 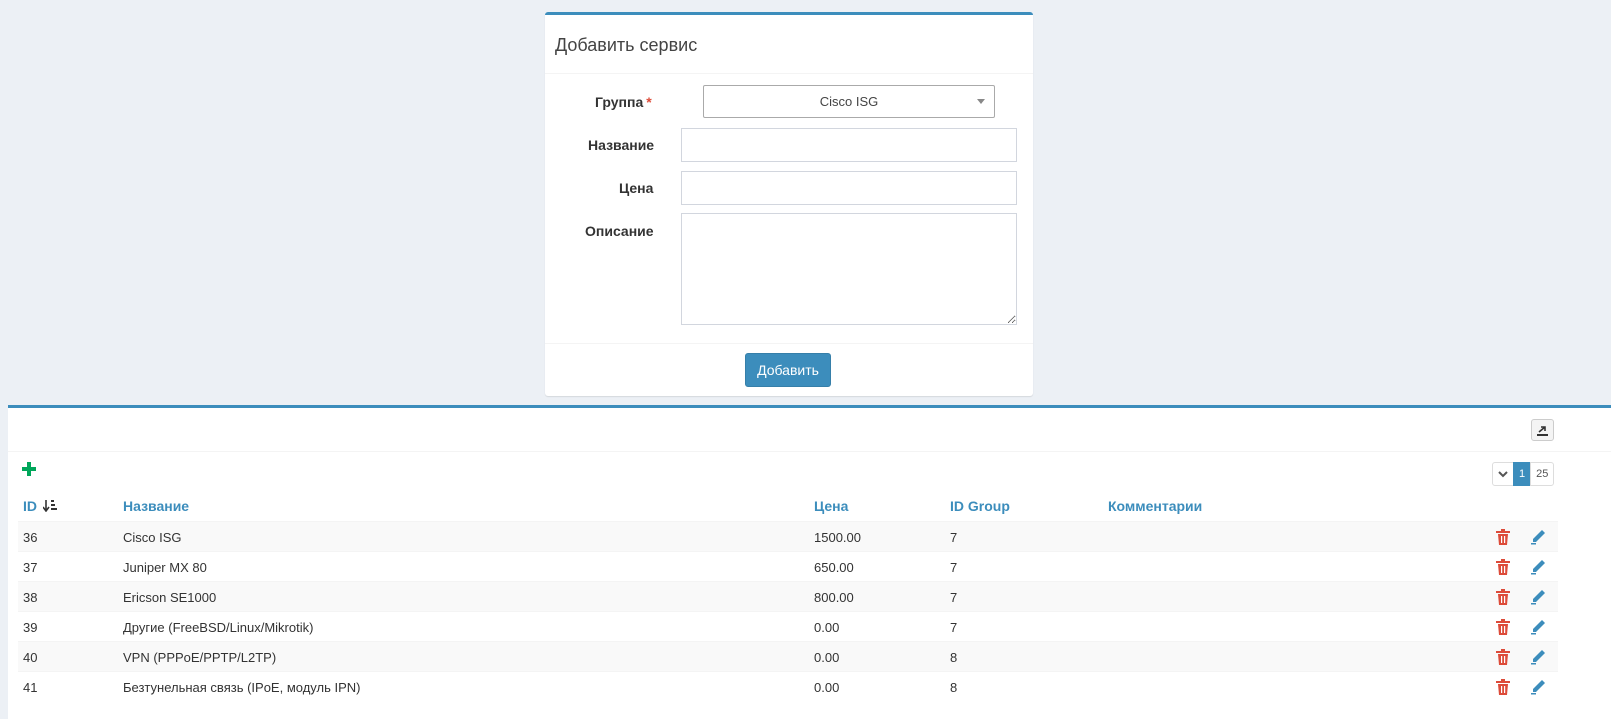 I want to click on cell-id: 38, so click(x=30, y=597).